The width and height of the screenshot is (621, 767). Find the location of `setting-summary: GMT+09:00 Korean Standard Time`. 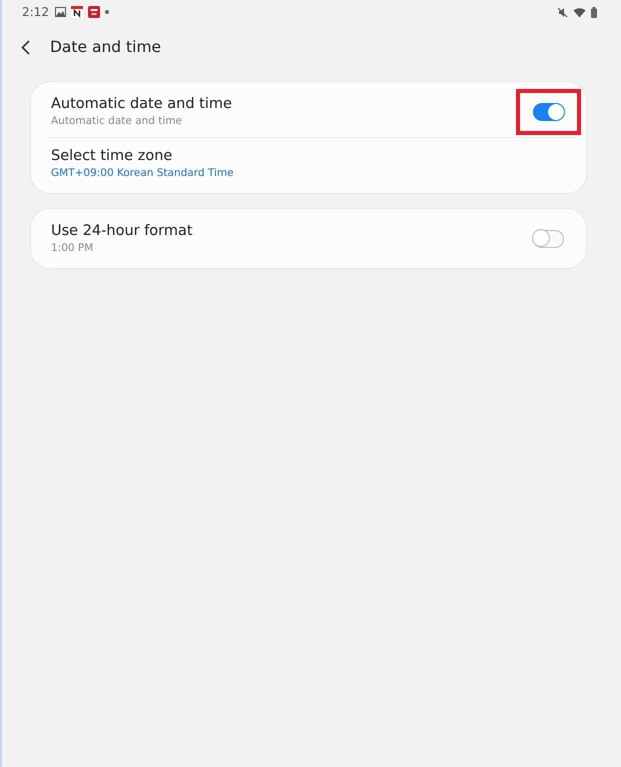

setting-summary: GMT+09:00 Korean Standard Time is located at coordinates (143, 173).